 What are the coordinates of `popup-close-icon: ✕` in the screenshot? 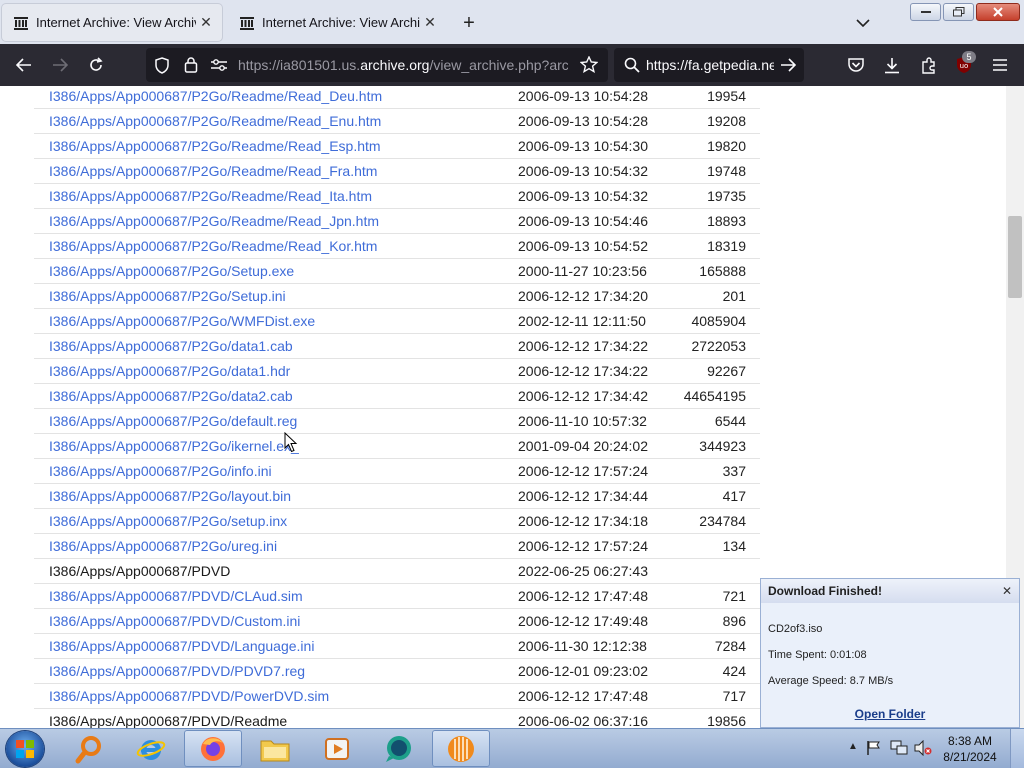 It's located at (1007, 591).